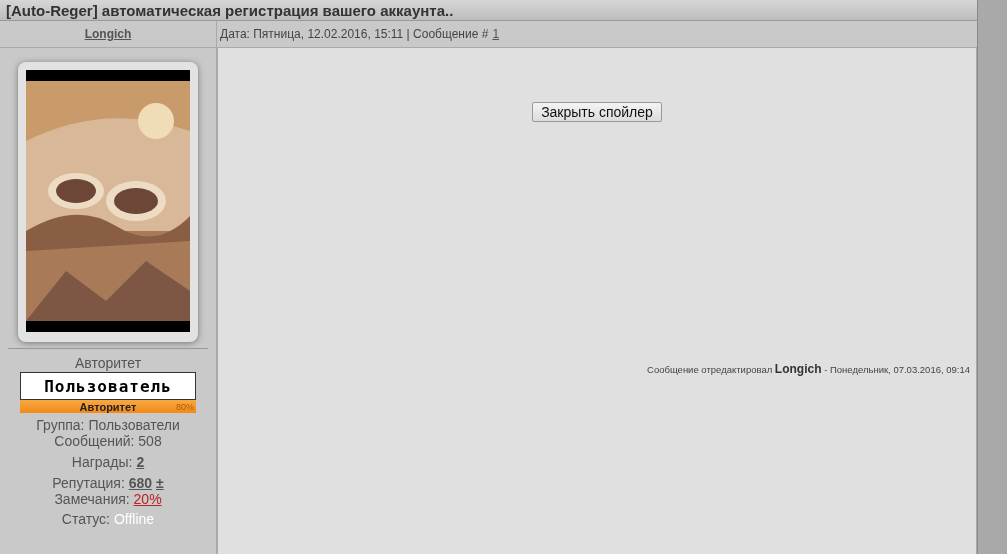 The image size is (1007, 554). What do you see at coordinates (496, 34) in the screenshot?
I see `post-number-link: 1` at bounding box center [496, 34].